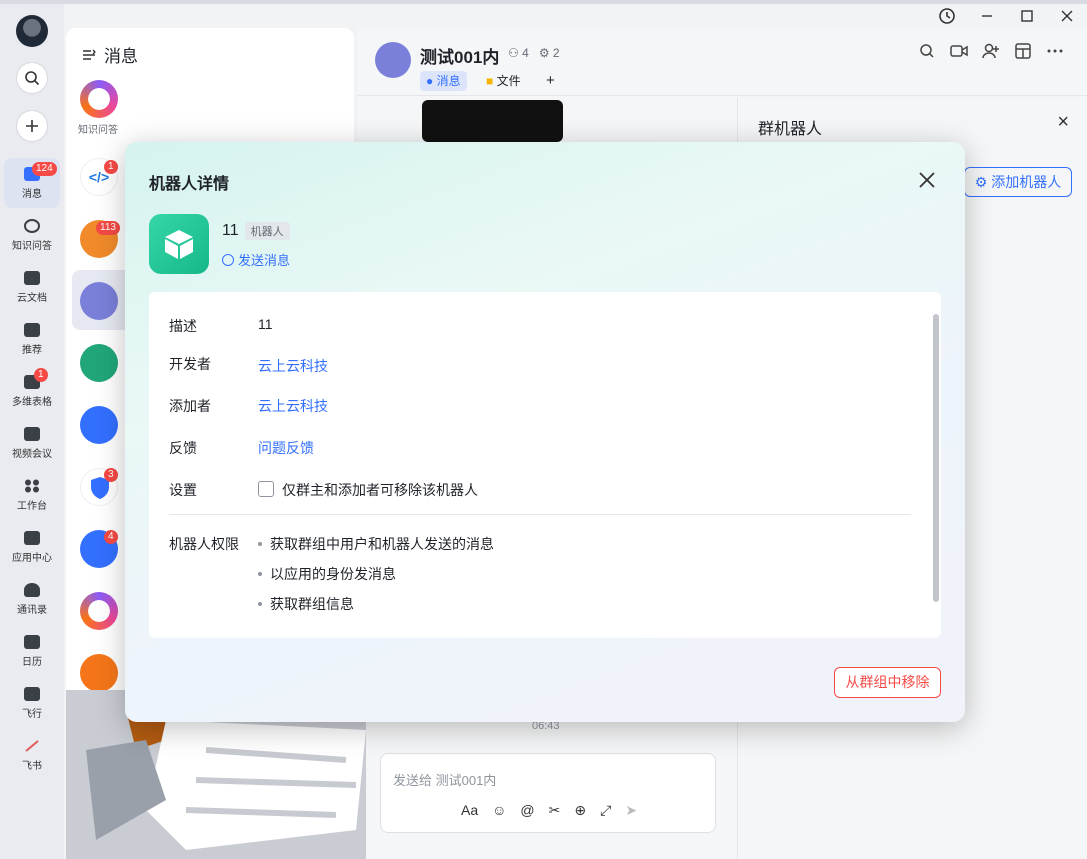  Describe the element at coordinates (32, 298) in the screenshot. I see `rail-label: 云文档` at that location.